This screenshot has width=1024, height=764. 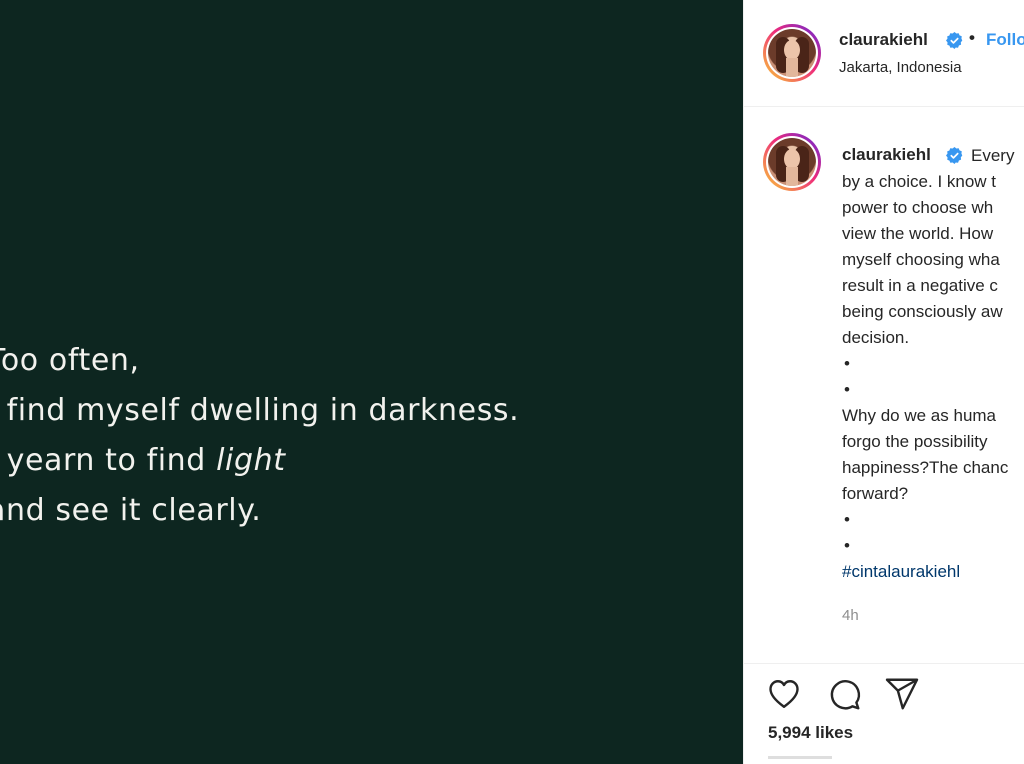 I want to click on verified-badge-icon, so click(x=954, y=40).